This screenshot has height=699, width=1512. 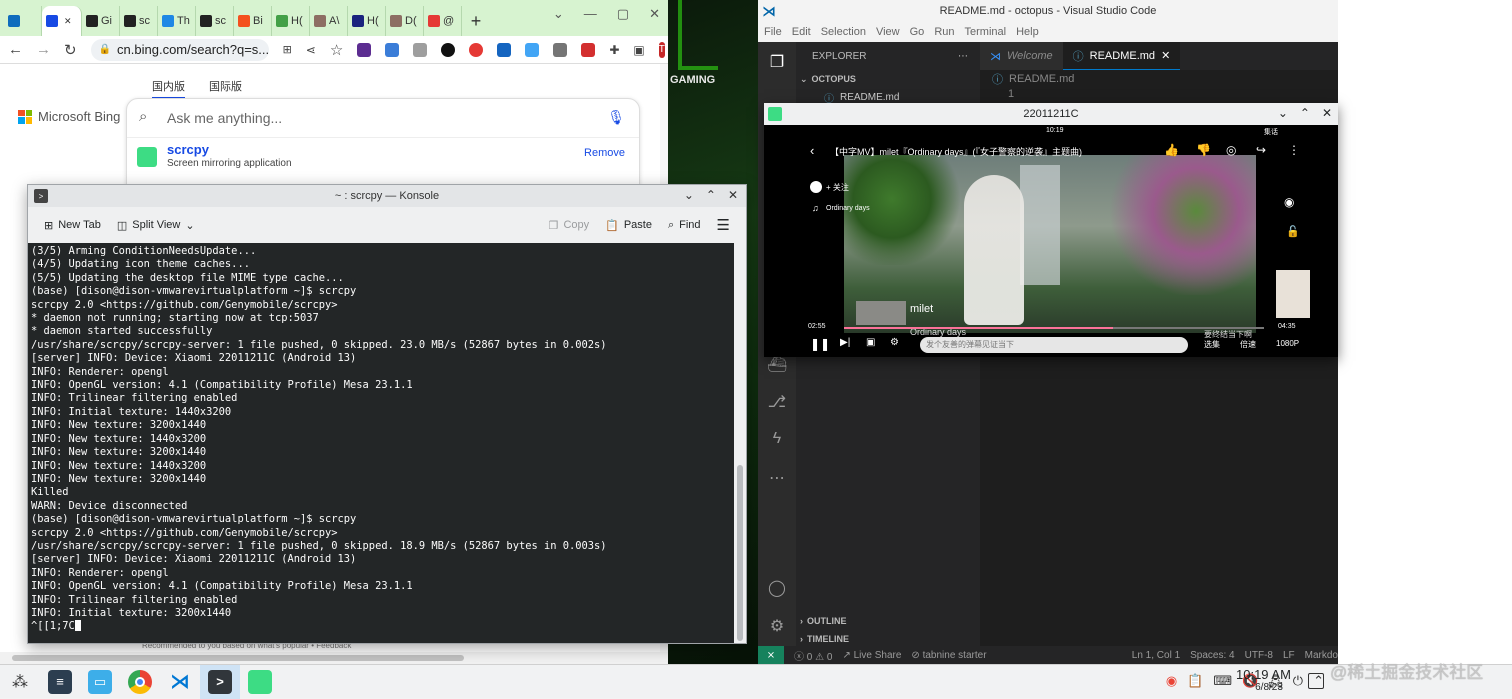 I want to click on more-icon: ⋯, so click(x=777, y=478).